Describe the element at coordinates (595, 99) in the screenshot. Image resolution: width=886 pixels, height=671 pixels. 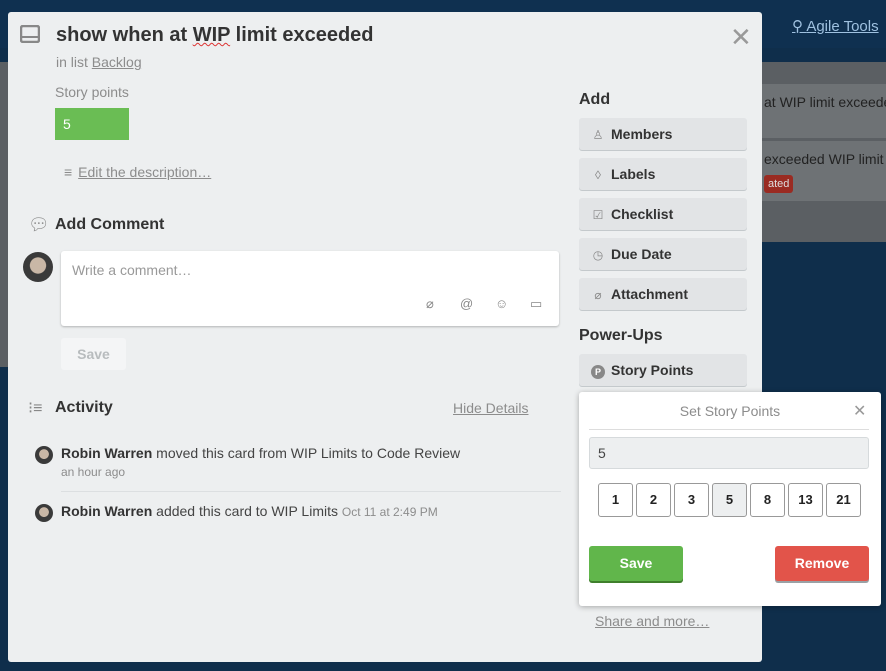
I see `add-heading: Add` at that location.